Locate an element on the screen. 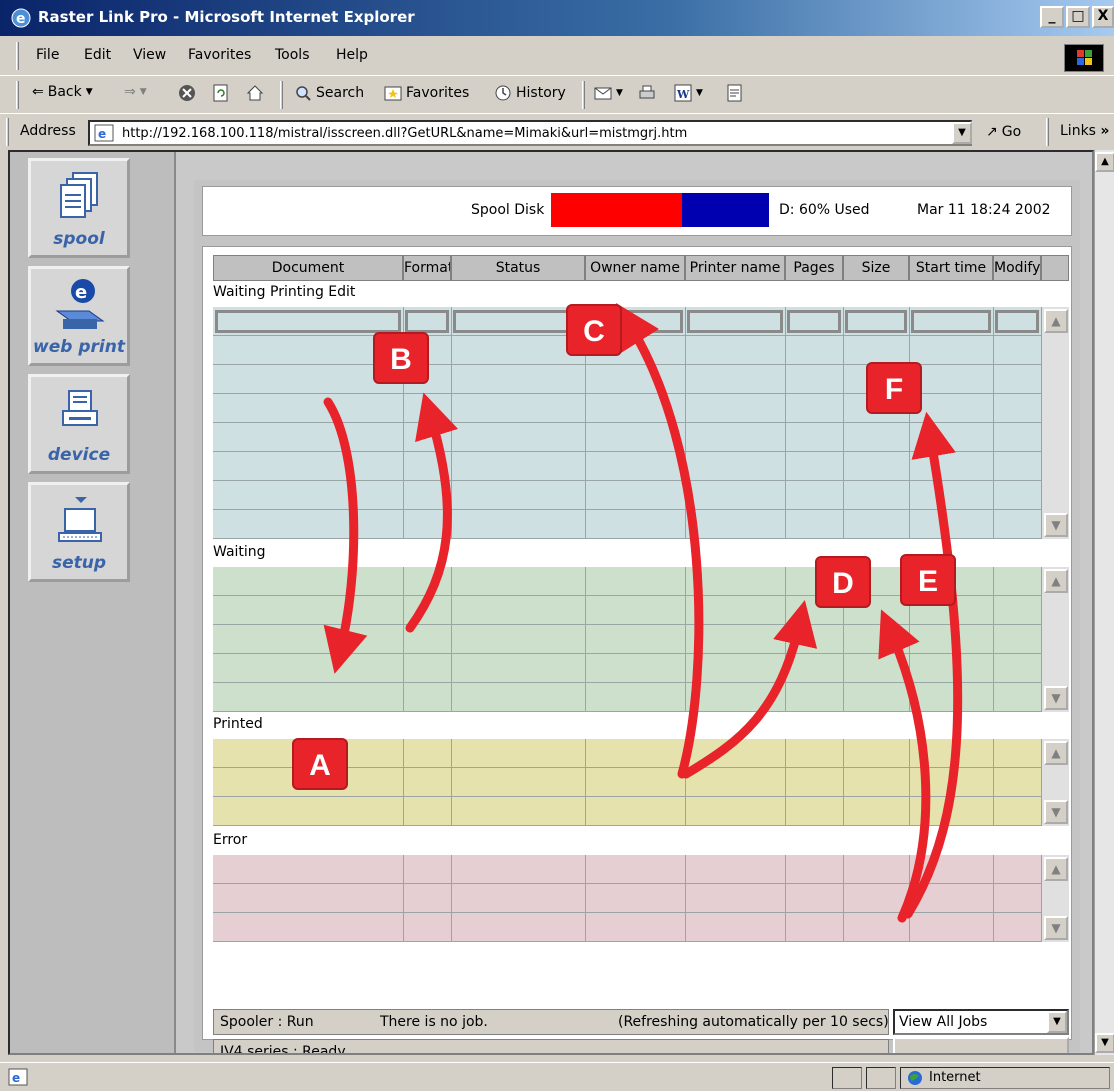 The height and width of the screenshot is (1091, 1114). arrow-a-to-d is located at coordinates (749, 689).